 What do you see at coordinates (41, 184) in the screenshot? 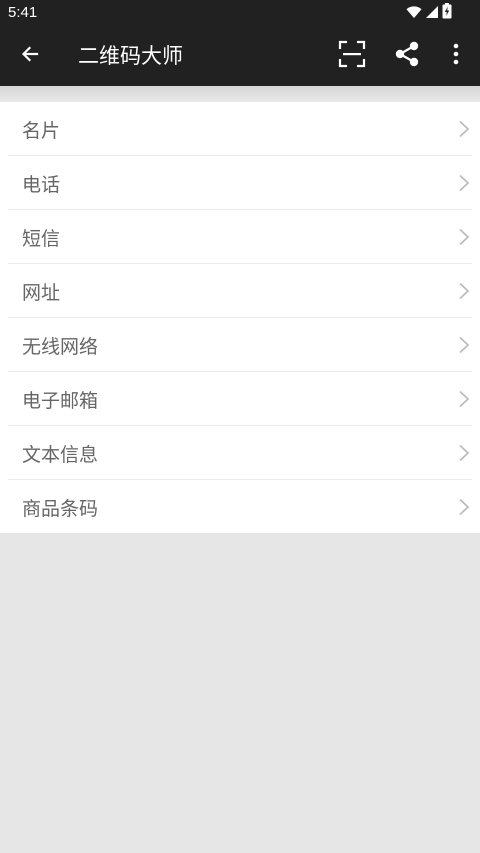
I see `list-item-label: 电话` at bounding box center [41, 184].